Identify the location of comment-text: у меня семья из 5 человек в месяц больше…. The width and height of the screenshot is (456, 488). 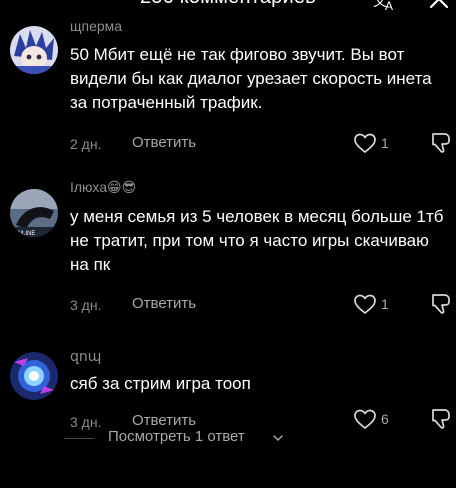
(257, 240).